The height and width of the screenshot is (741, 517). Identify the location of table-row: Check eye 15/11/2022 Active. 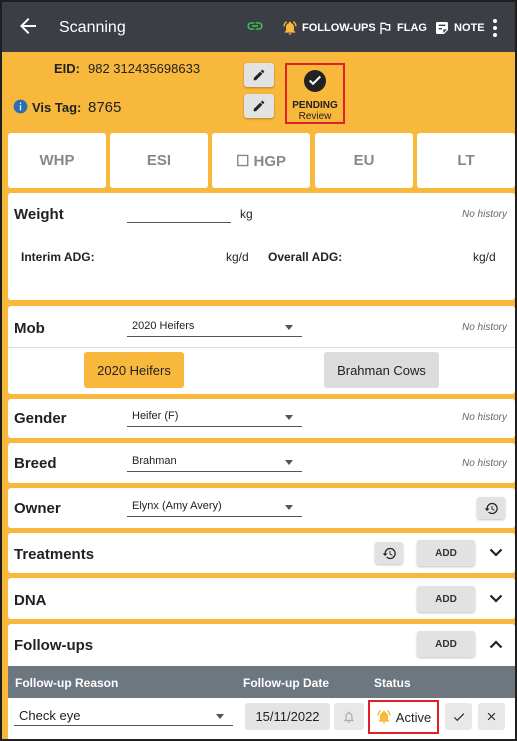
(261, 718).